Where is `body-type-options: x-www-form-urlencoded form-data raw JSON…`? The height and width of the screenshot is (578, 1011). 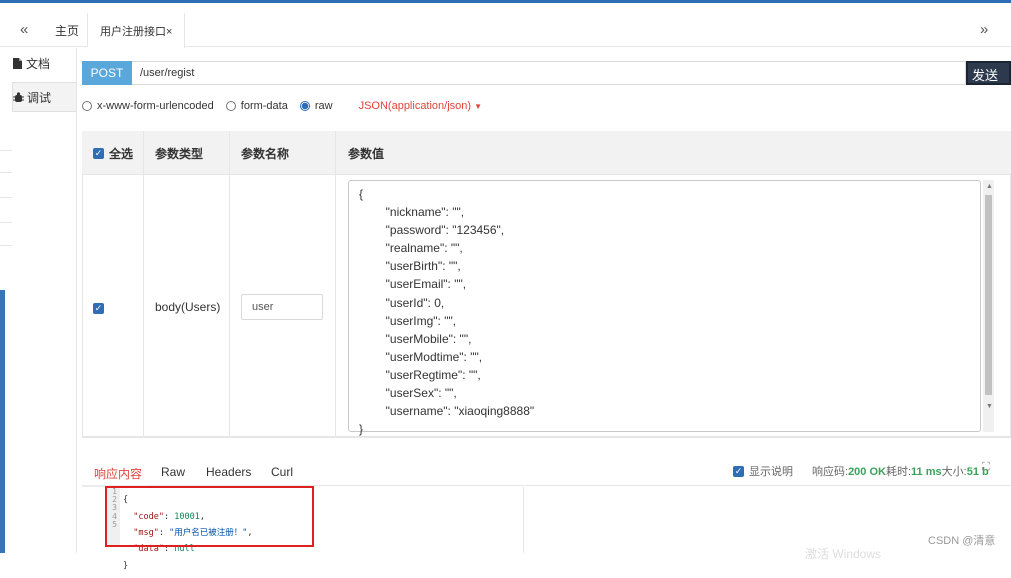 body-type-options: x-www-form-urlencoded form-data raw JSON… is located at coordinates (282, 106).